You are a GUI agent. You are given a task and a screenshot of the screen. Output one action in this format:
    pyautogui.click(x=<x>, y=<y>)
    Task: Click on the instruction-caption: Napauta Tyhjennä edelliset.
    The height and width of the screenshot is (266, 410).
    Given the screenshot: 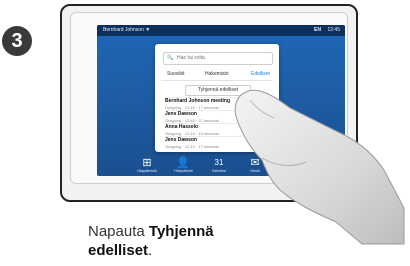 What is the action you would take?
    pyautogui.click(x=151, y=241)
    